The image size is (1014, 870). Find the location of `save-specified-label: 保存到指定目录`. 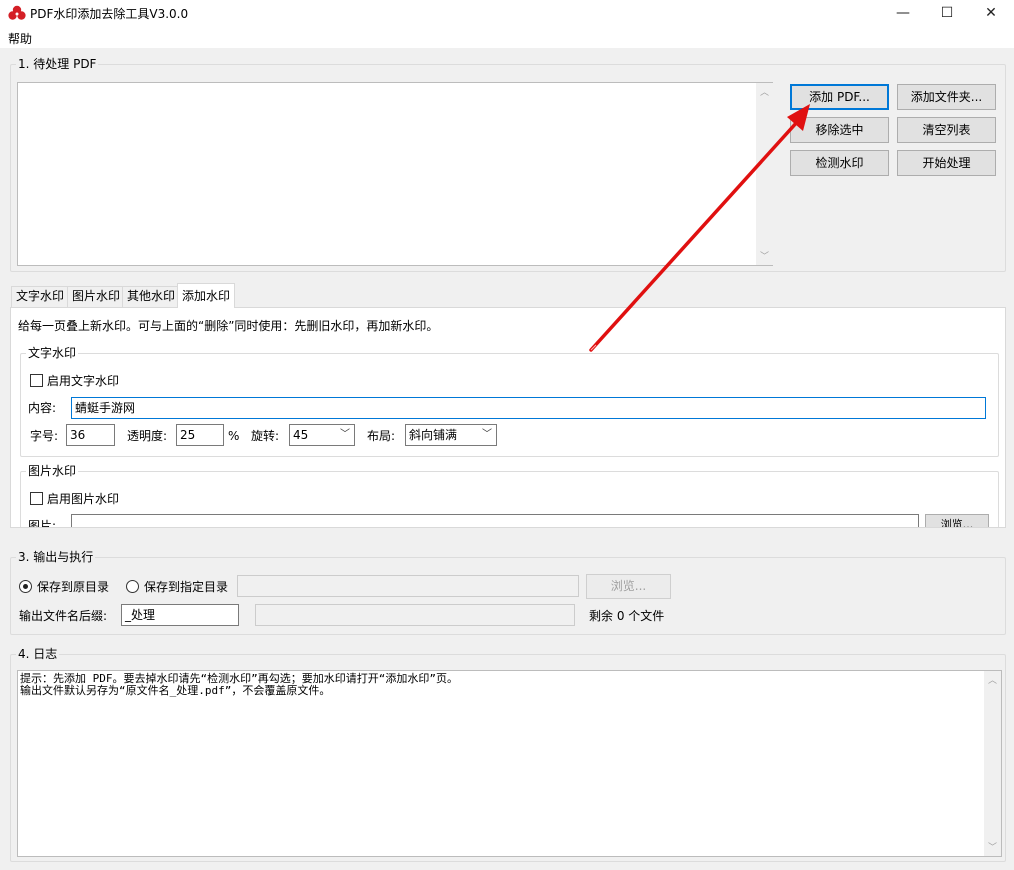

save-specified-label: 保存到指定目录 is located at coordinates (186, 587).